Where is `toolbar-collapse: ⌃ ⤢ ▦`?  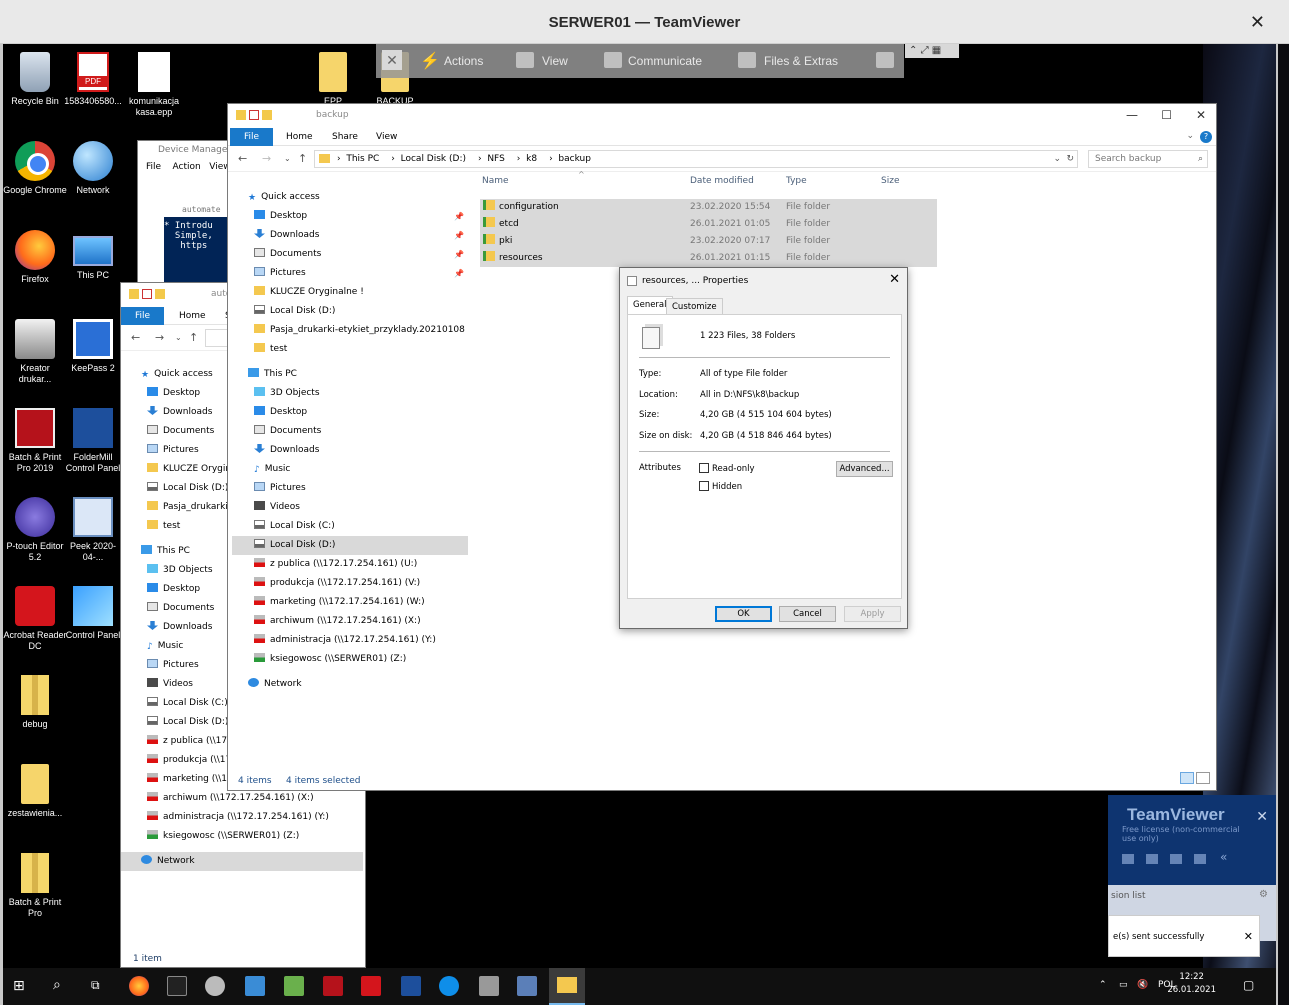
toolbar-collapse: ⌃ ⤢ ▦ is located at coordinates (932, 51).